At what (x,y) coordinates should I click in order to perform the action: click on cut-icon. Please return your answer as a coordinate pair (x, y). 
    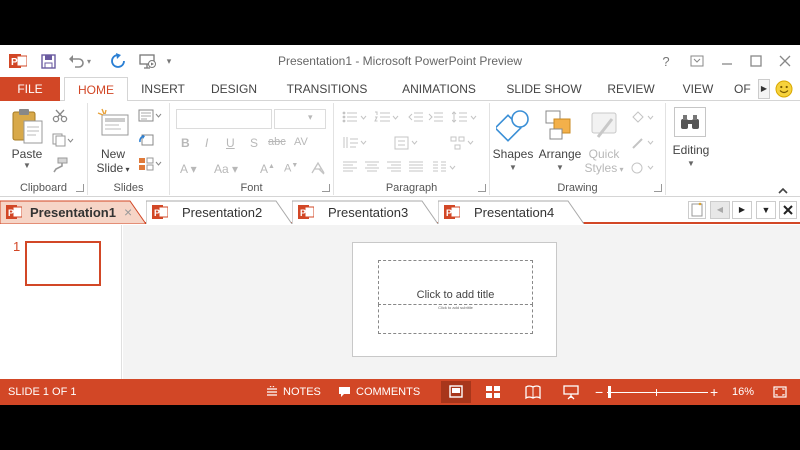
    Looking at the image, I should click on (60, 117).